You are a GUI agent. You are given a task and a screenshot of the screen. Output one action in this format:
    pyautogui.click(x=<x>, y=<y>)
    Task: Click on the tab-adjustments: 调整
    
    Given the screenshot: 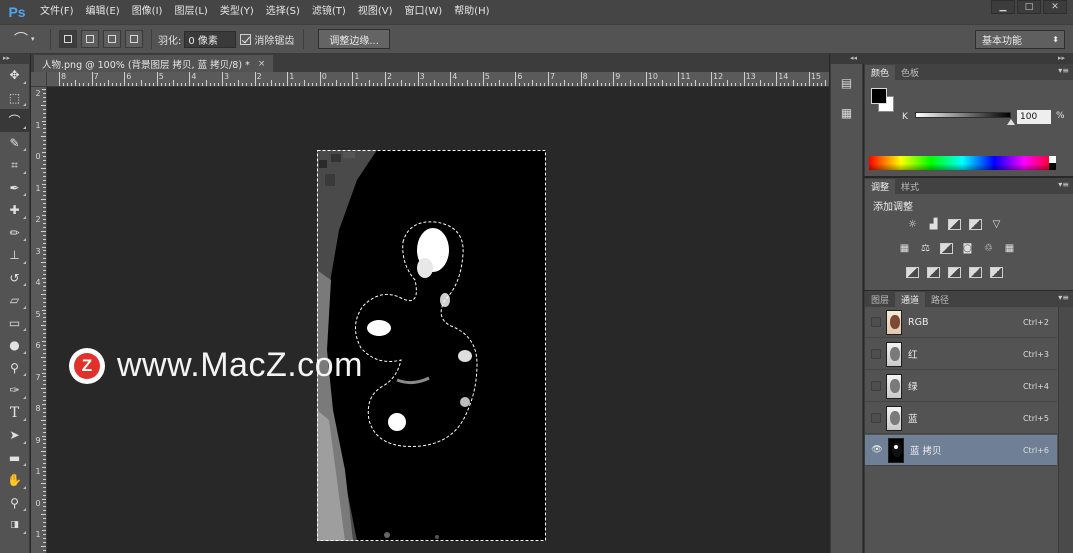 What is the action you would take?
    pyautogui.click(x=880, y=186)
    